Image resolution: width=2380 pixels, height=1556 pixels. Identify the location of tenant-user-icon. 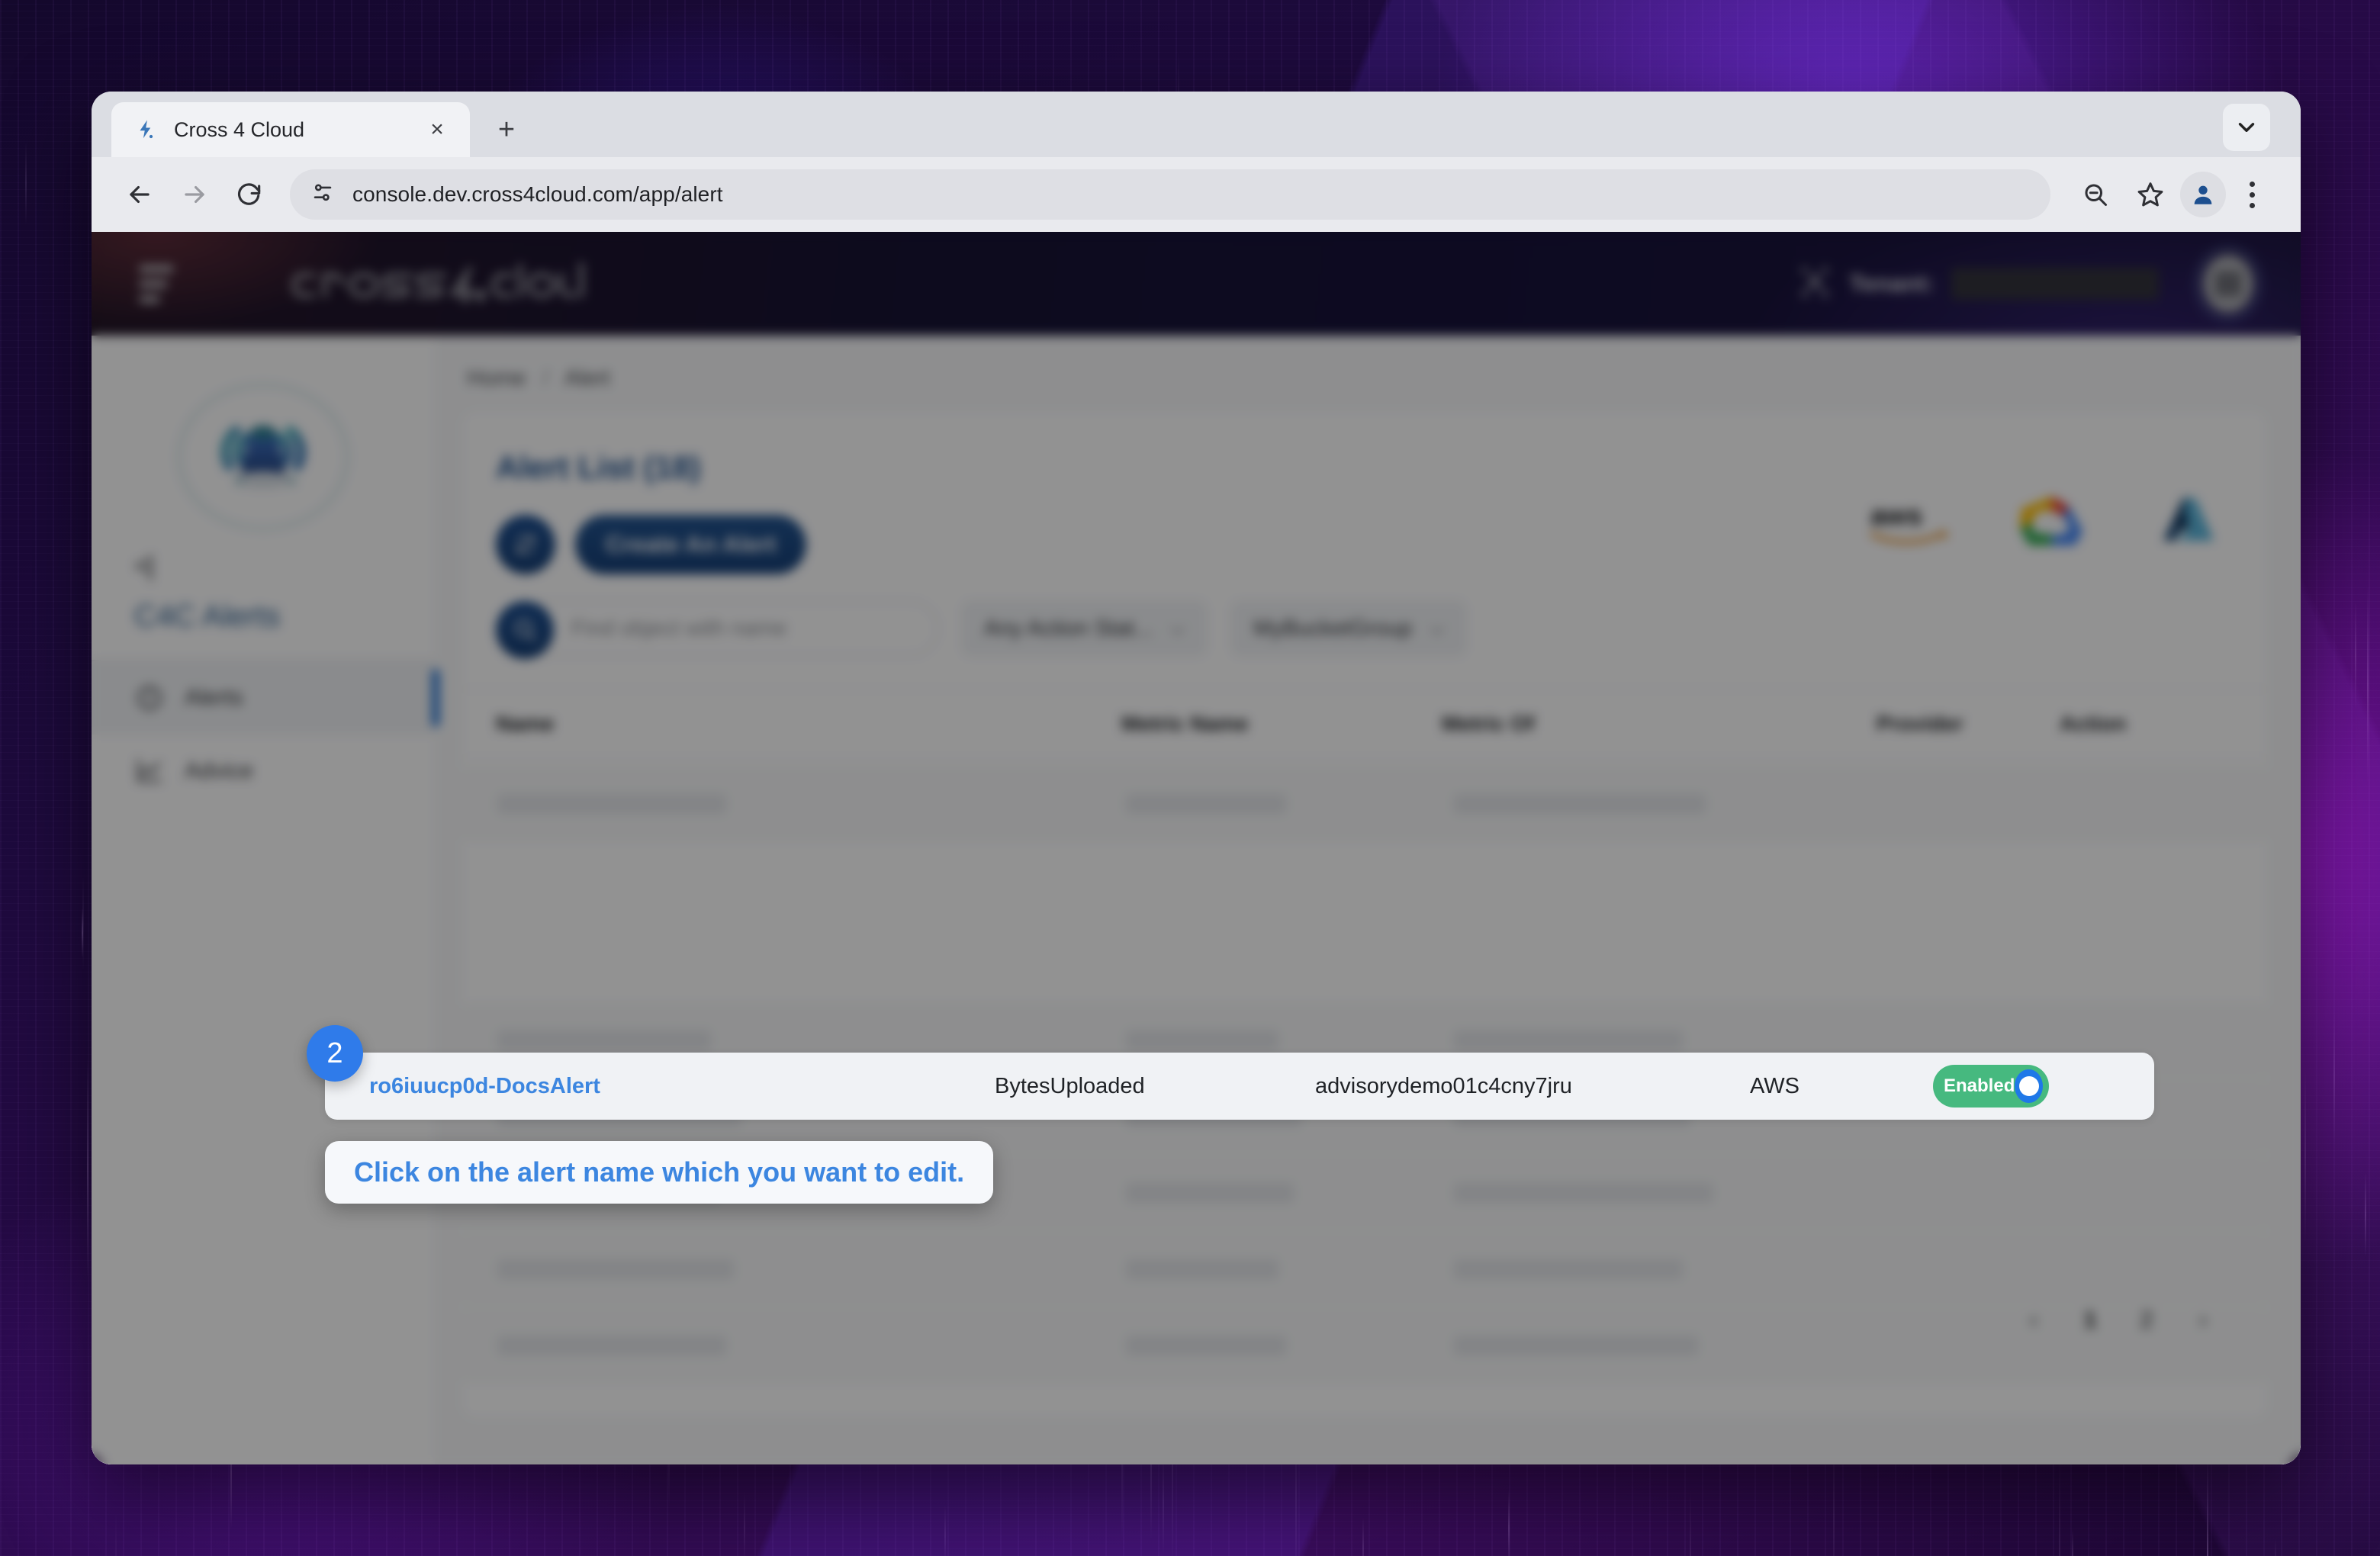
(1814, 284).